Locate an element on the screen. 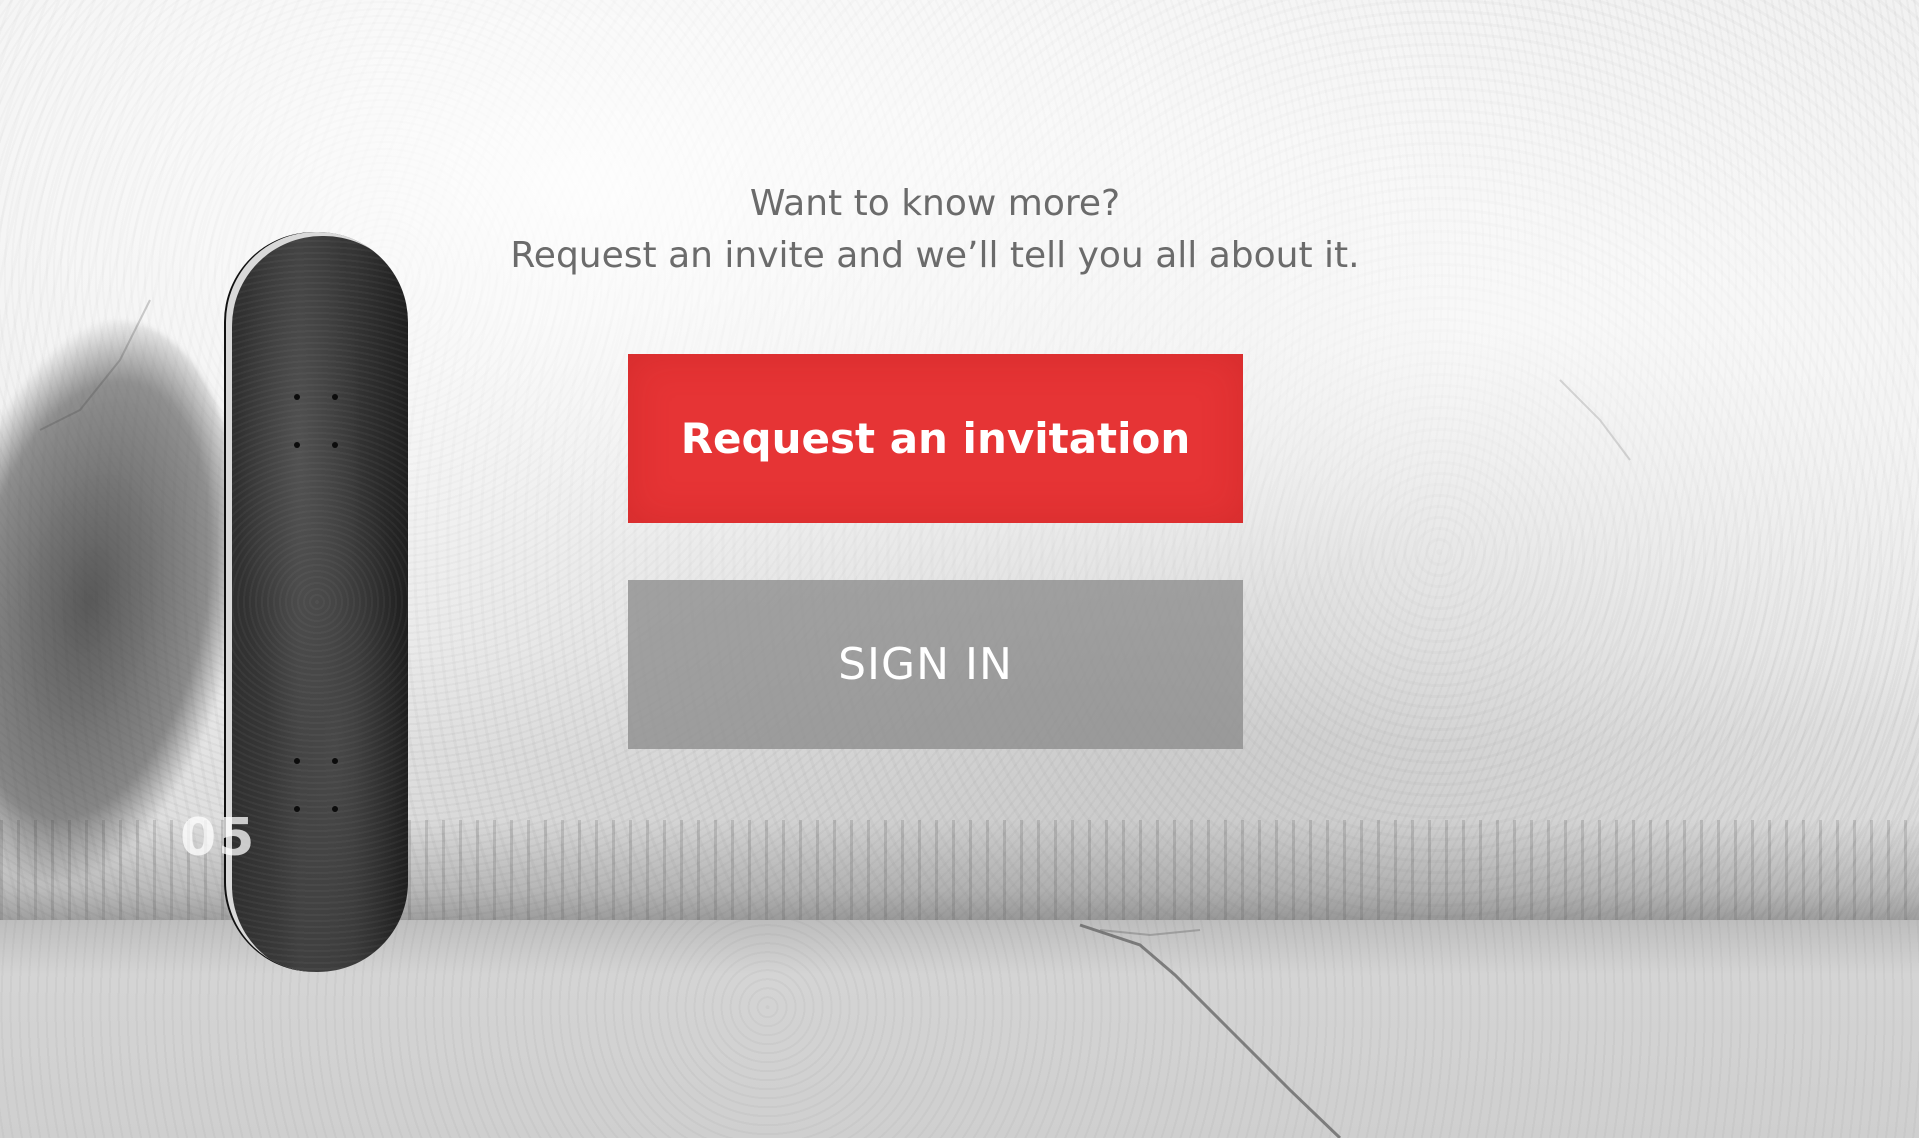 This screenshot has height=1138, width=1919. floor-marking: 05 is located at coordinates (218, 838).